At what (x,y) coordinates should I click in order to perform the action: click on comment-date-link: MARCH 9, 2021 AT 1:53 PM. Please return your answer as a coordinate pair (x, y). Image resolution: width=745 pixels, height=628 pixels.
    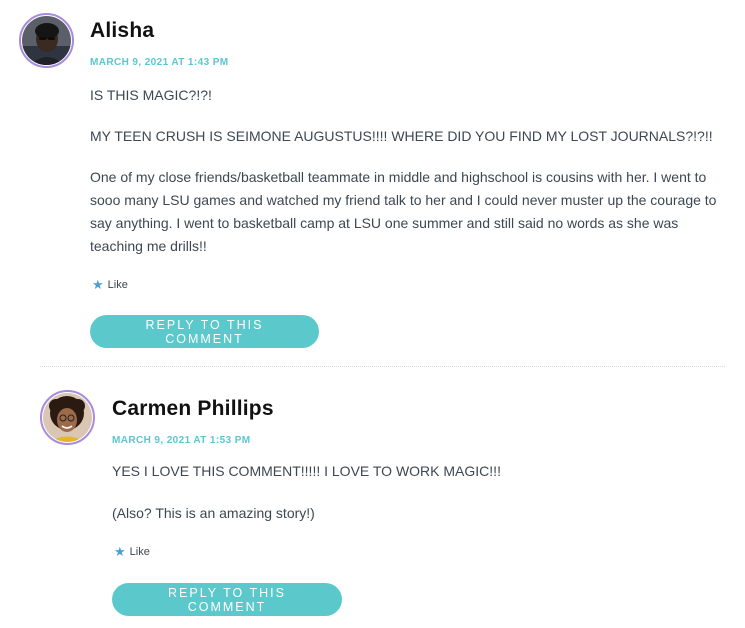
    Looking at the image, I should click on (181, 440).